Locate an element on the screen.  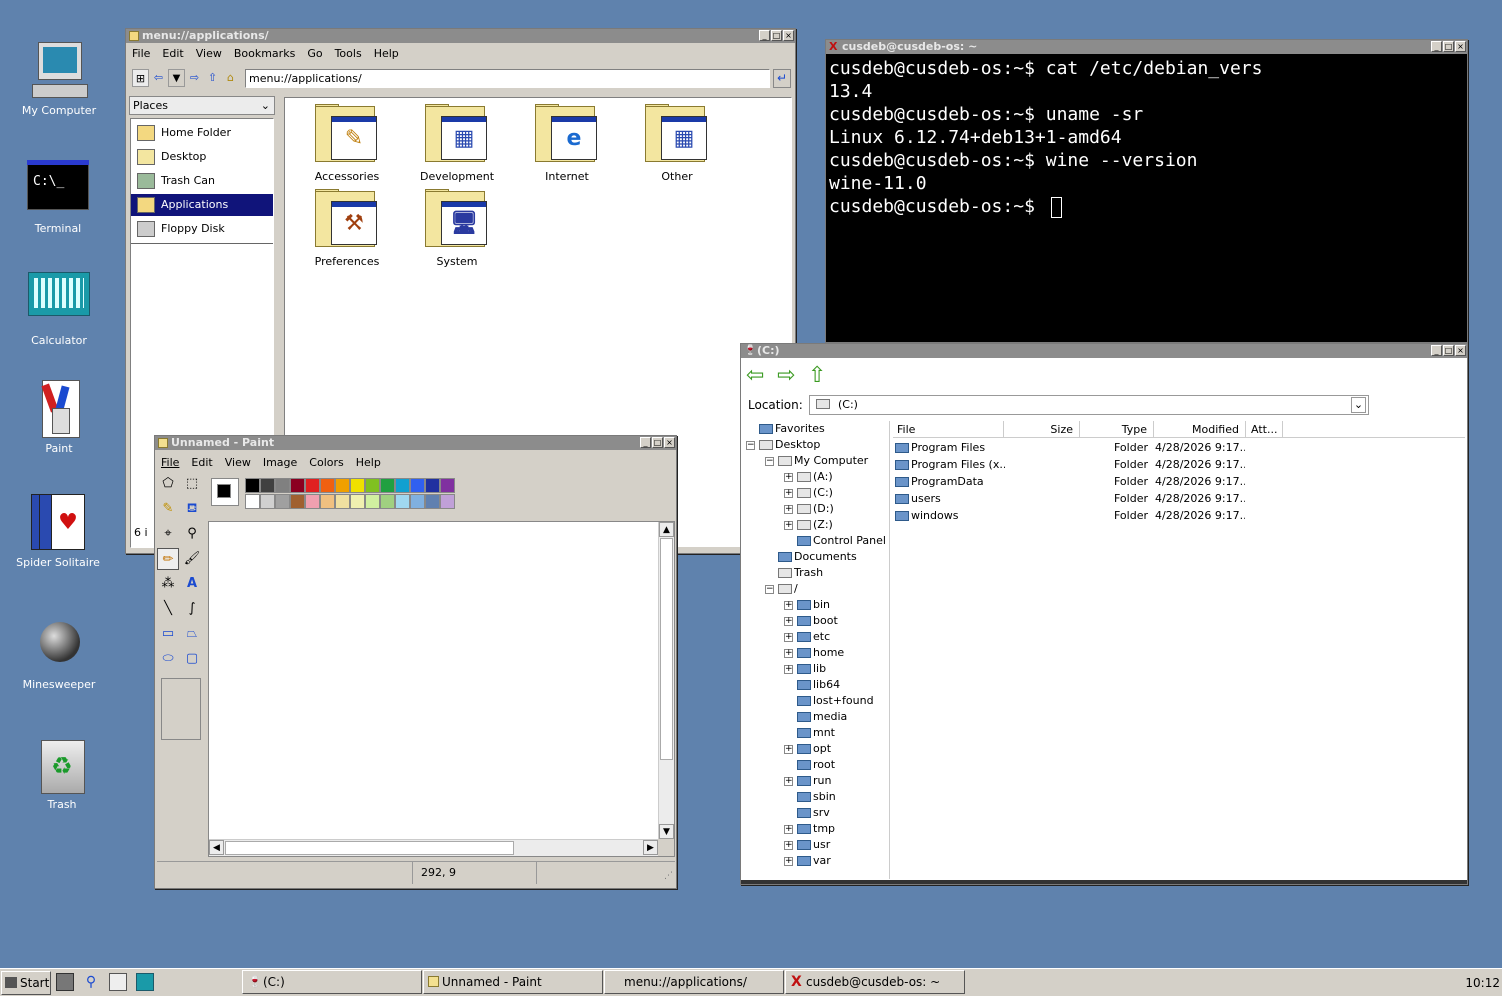
polygon-tool-icon: ⏢ is located at coordinates (192, 634).